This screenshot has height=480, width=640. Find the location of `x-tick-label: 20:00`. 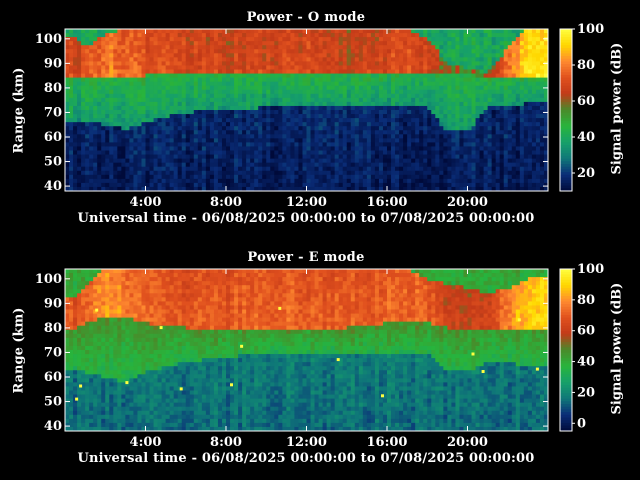

x-tick-label: 20:00 is located at coordinates (467, 202).